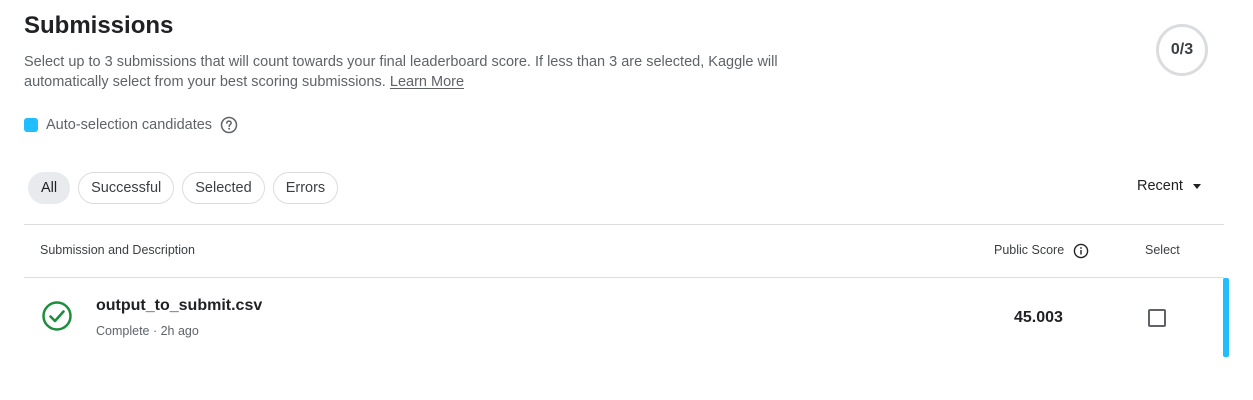 The height and width of the screenshot is (400, 1253). Describe the element at coordinates (305, 188) in the screenshot. I see `tab-errors: Errors` at that location.